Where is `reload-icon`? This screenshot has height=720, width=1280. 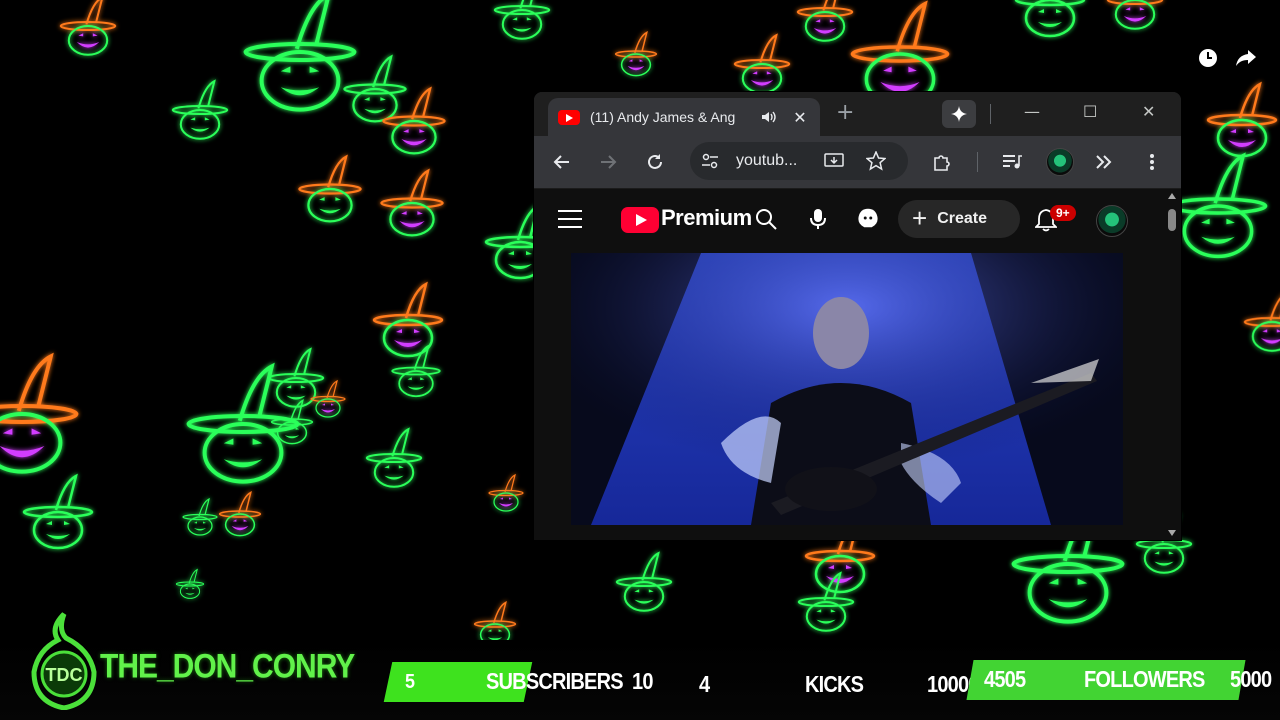
reload-icon is located at coordinates (655, 162).